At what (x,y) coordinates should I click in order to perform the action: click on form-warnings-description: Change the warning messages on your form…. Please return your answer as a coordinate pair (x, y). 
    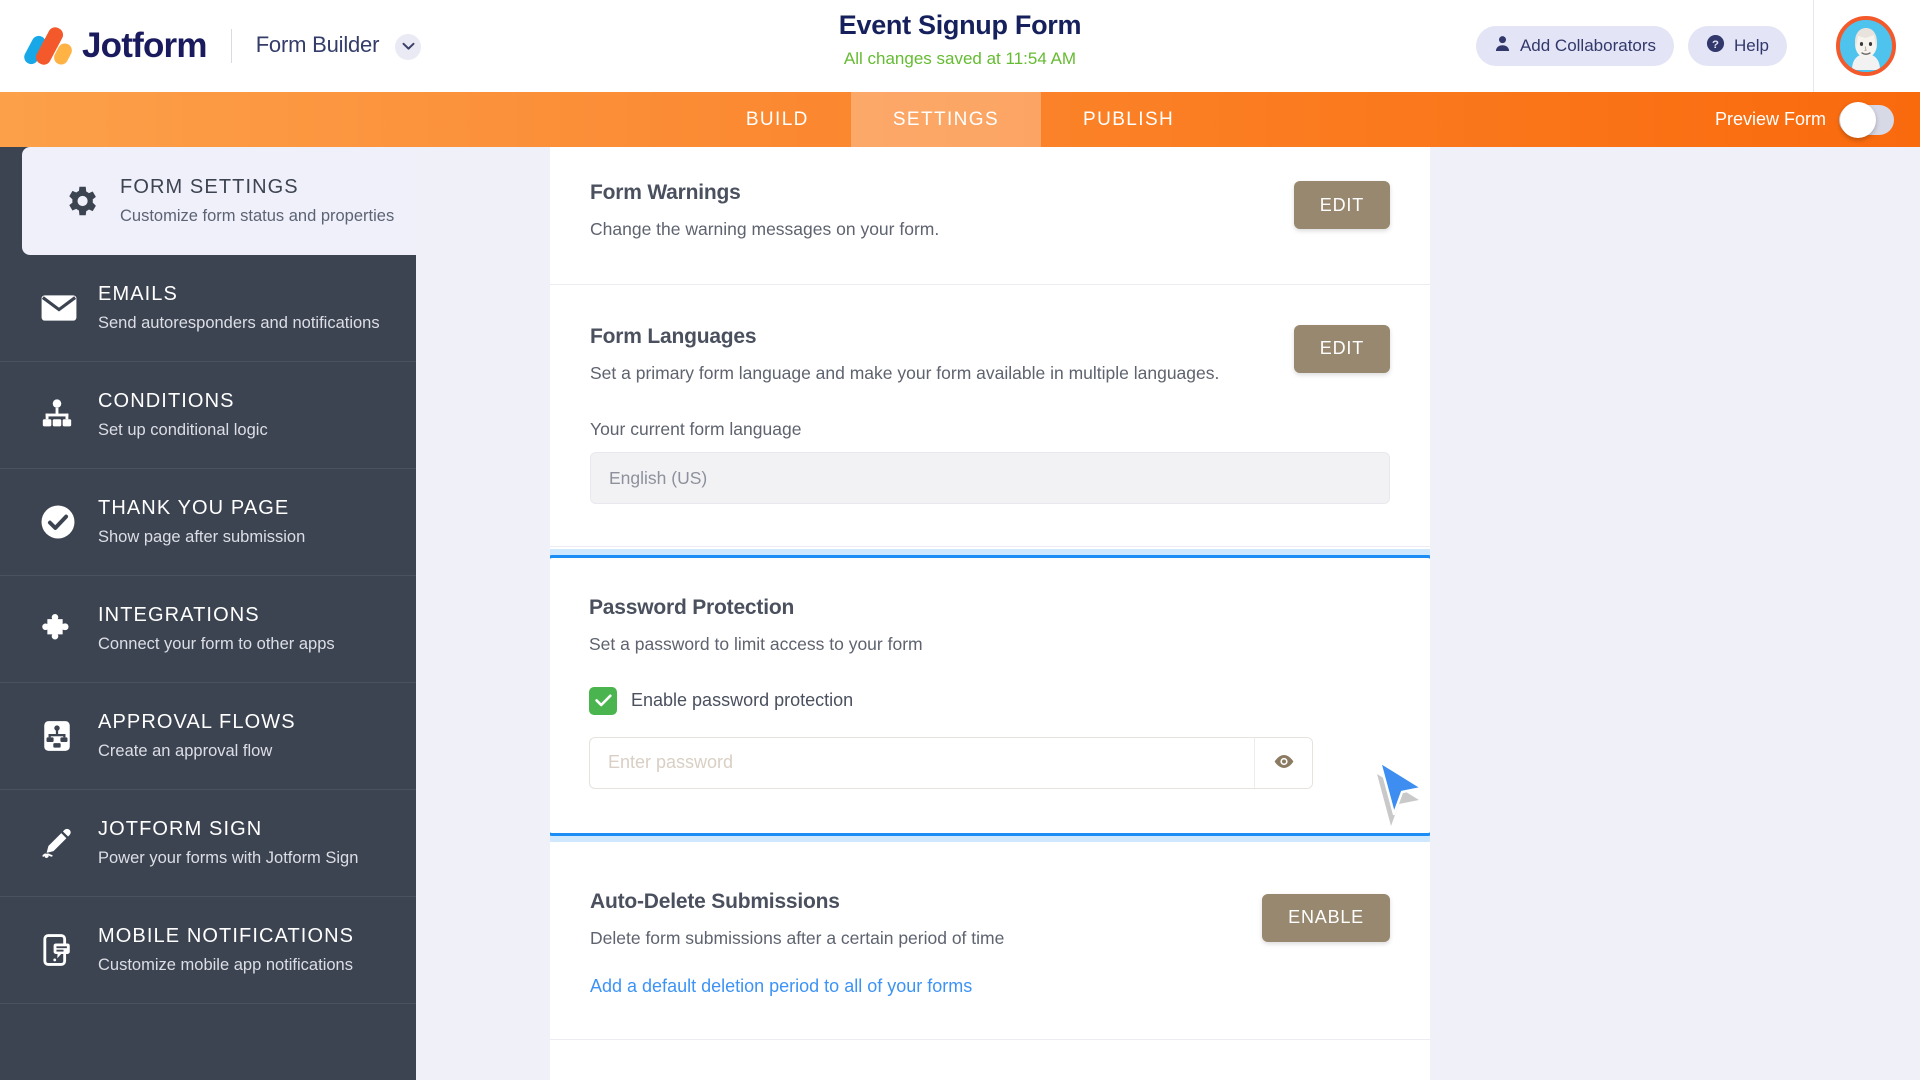
    Looking at the image, I should click on (765, 229).